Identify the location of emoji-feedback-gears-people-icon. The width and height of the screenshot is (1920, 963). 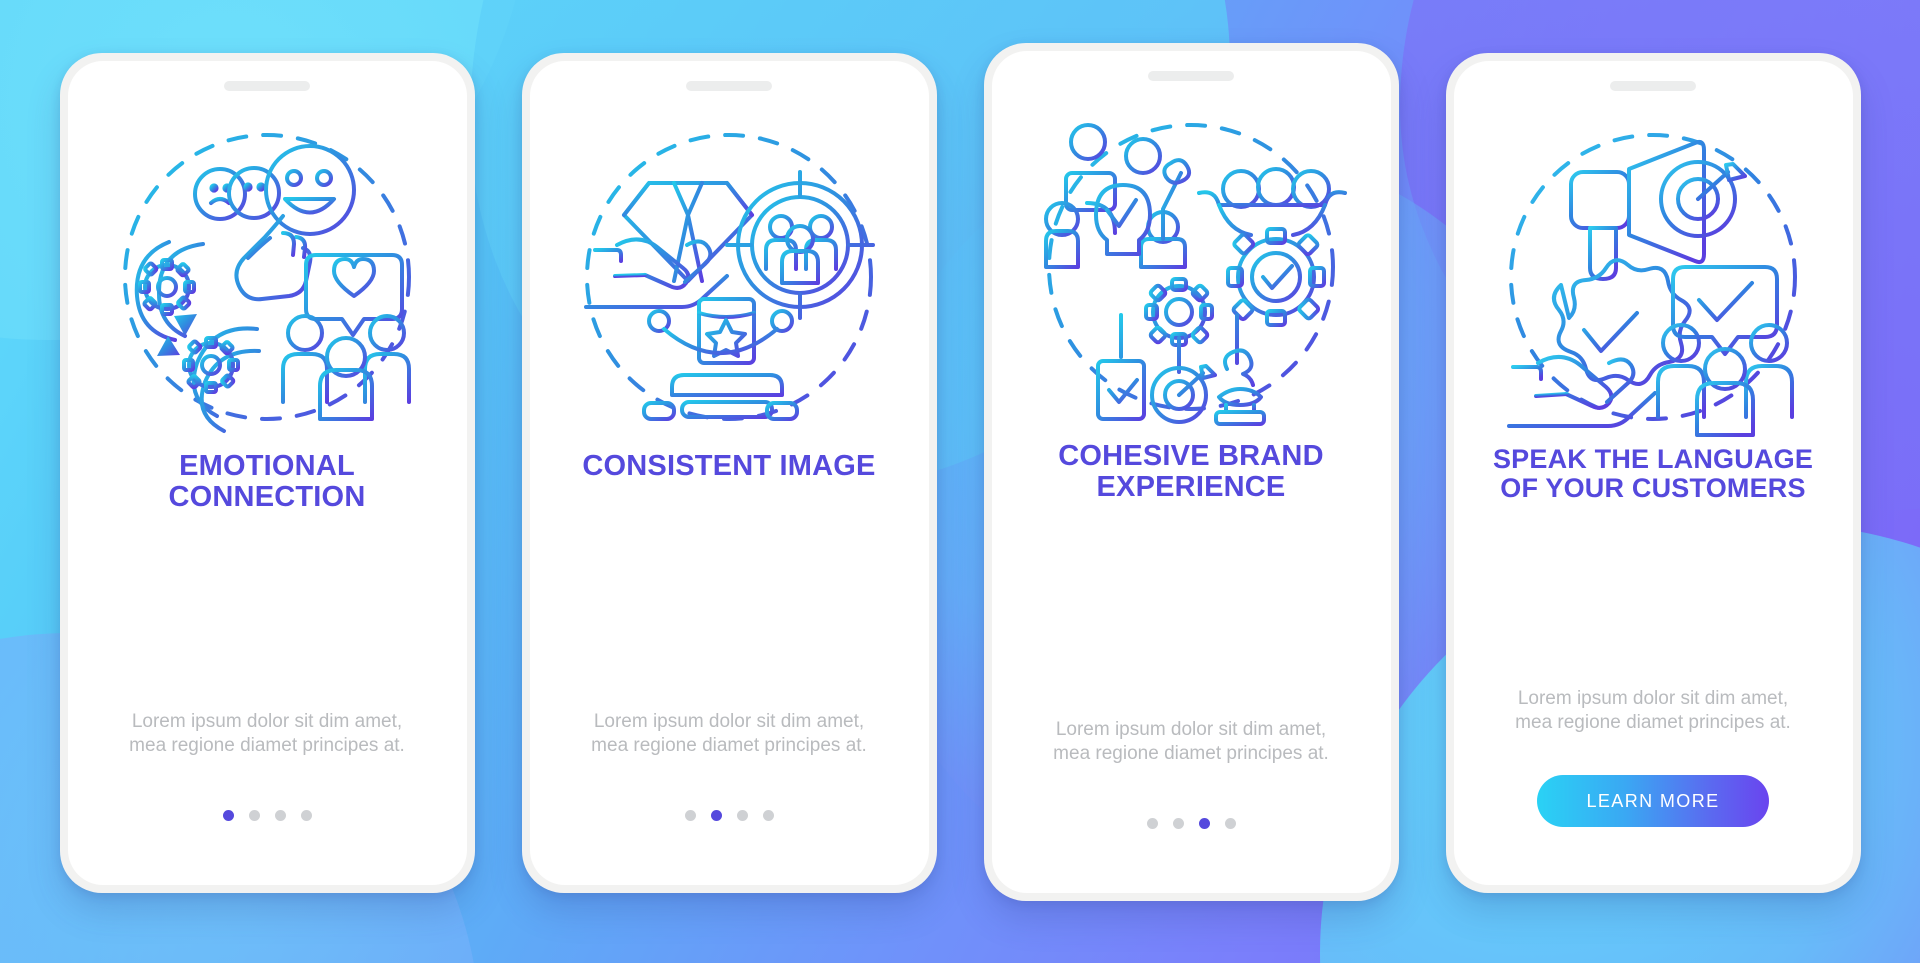
(267, 277).